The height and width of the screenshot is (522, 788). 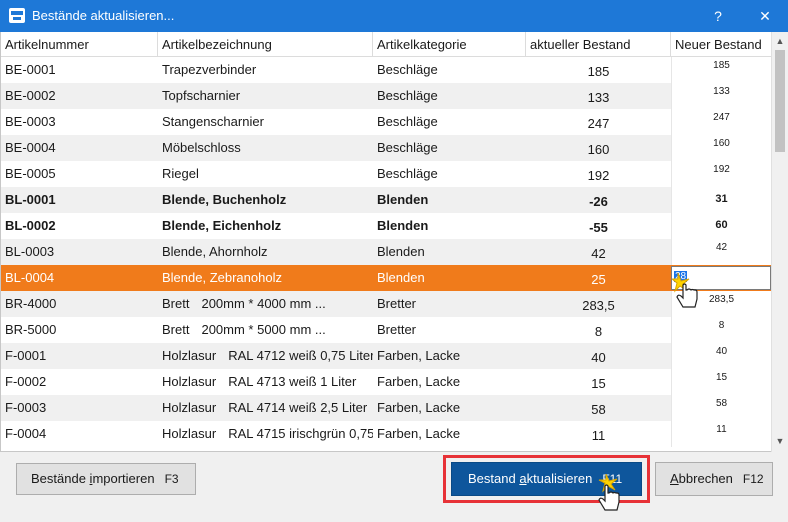 I want to click on new-stock-cell: 11, so click(x=721, y=434).